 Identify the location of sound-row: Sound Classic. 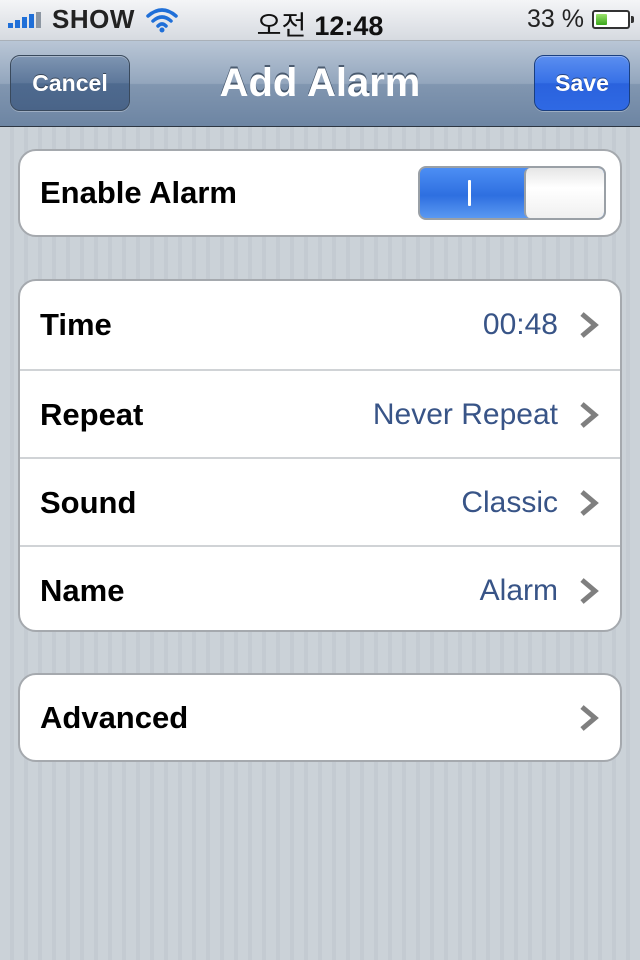
(320, 501).